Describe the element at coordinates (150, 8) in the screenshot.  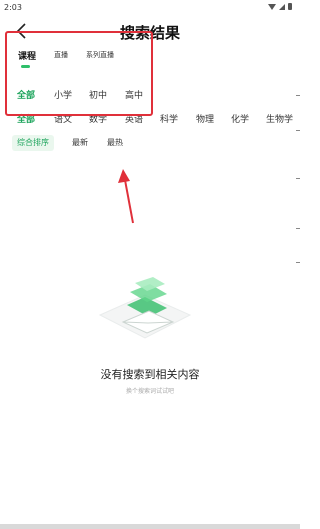
I see `status-bar: 2:03` at that location.